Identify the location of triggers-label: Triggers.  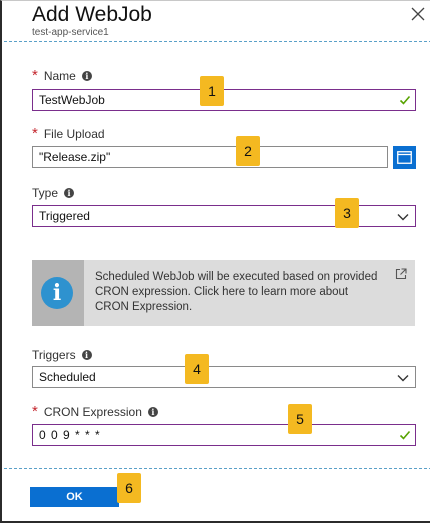
(54, 355).